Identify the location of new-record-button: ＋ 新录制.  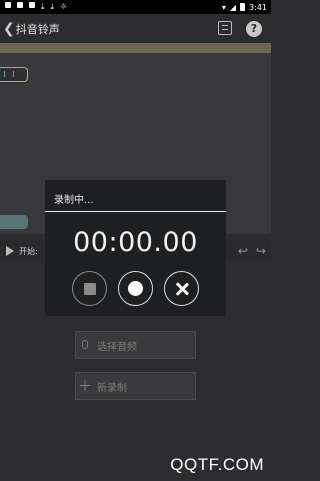
(135, 386).